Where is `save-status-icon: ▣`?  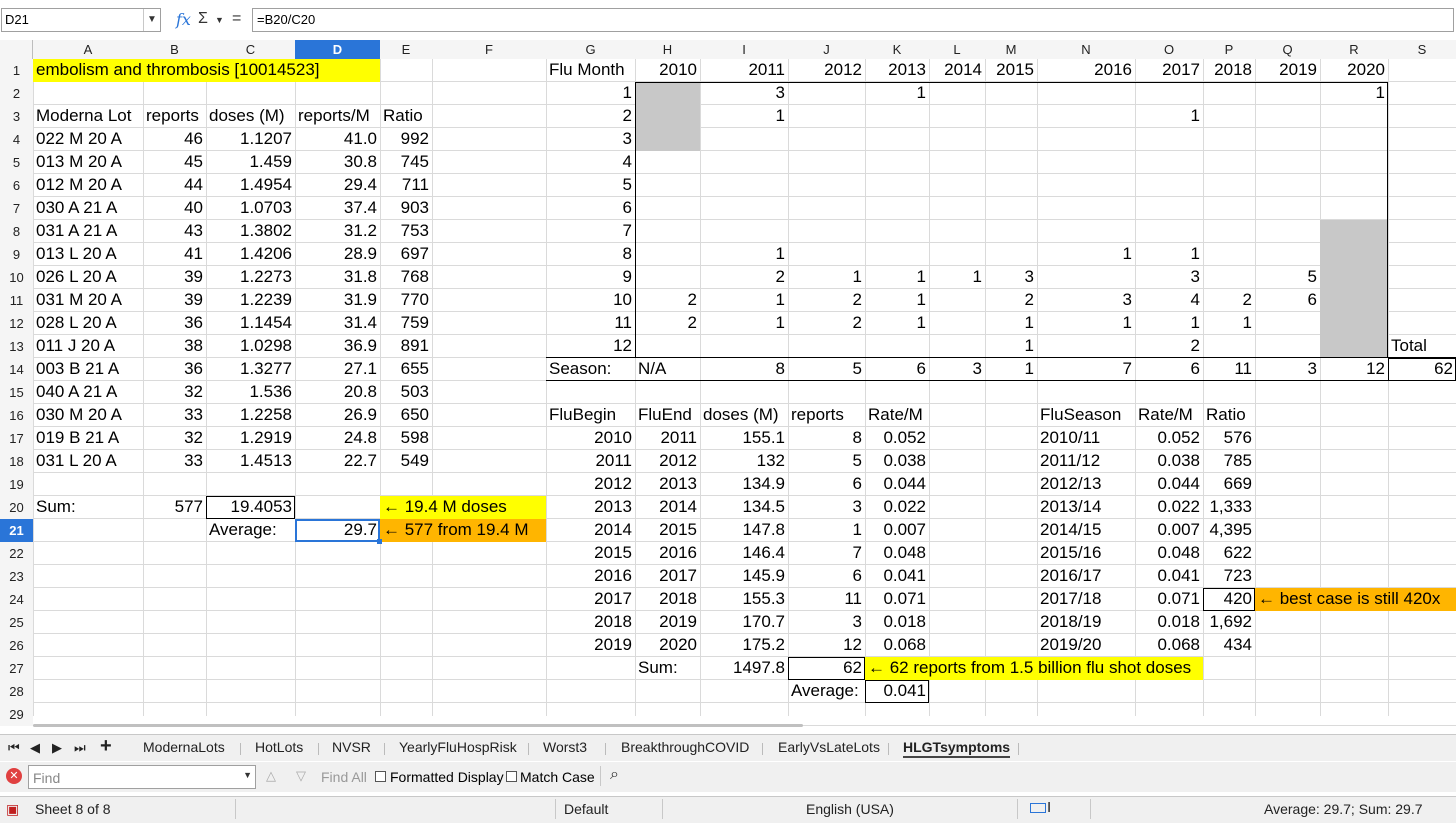 save-status-icon: ▣ is located at coordinates (12, 809).